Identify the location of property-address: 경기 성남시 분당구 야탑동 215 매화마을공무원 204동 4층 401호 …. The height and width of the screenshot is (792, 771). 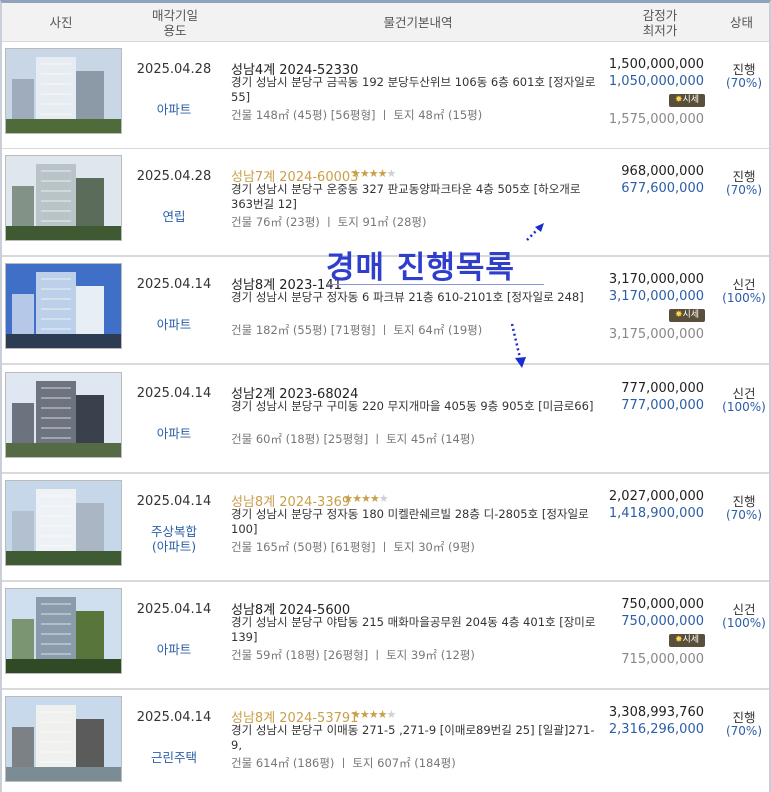
(413, 629).